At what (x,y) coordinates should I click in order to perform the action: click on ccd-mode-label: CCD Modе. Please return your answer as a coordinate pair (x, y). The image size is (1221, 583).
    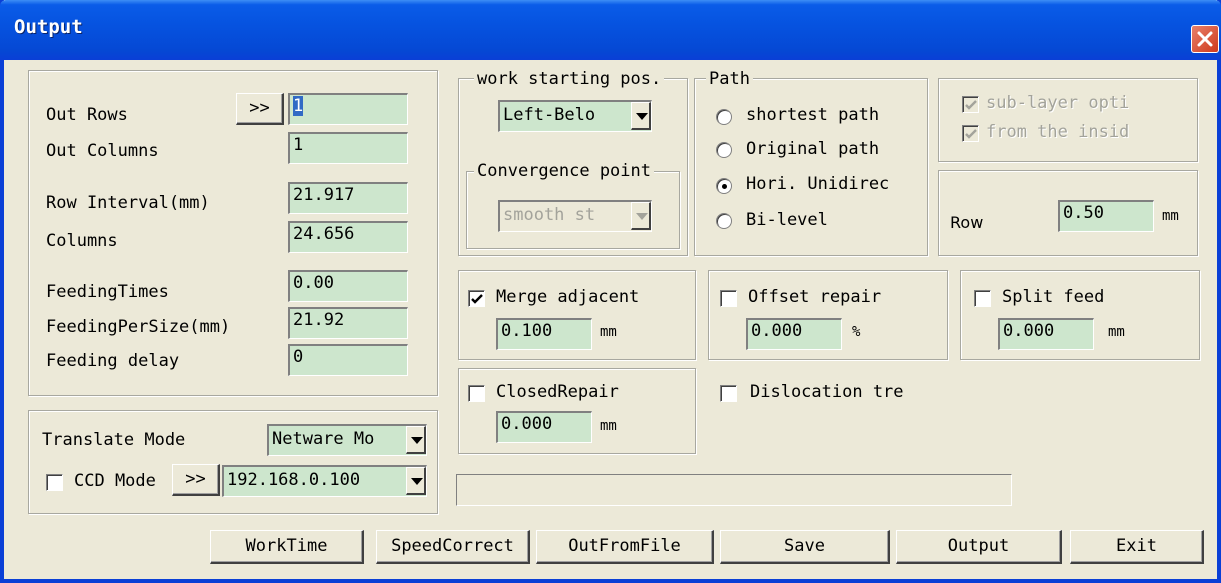
    Looking at the image, I should click on (115, 481).